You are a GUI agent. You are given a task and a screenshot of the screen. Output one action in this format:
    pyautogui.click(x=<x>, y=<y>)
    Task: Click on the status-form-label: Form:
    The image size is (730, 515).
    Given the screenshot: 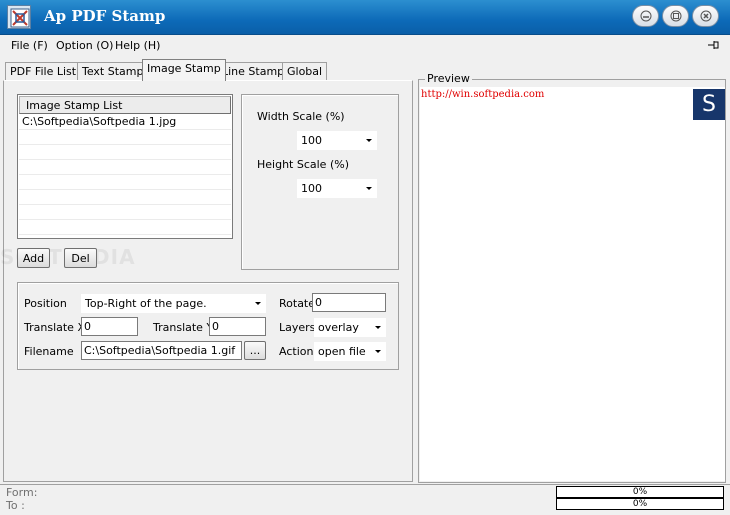 What is the action you would take?
    pyautogui.click(x=22, y=492)
    